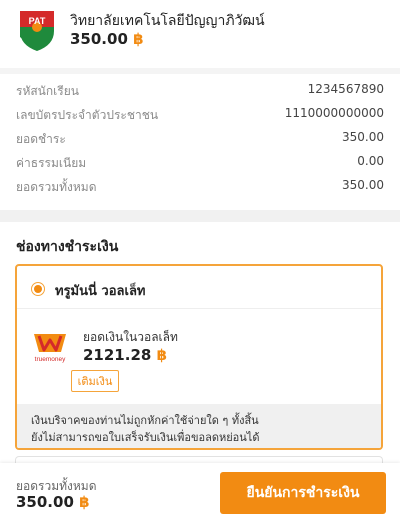 This screenshot has width=400, height=520. What do you see at coordinates (370, 161) in the screenshot?
I see `detail-value: 0.00` at bounding box center [370, 161].